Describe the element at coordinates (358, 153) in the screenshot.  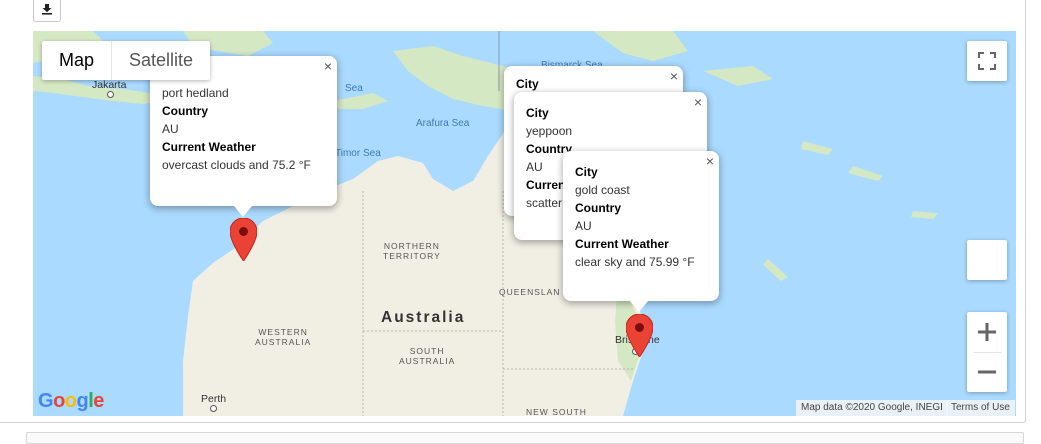
I see `sea-label-timor: Timor Sea` at that location.